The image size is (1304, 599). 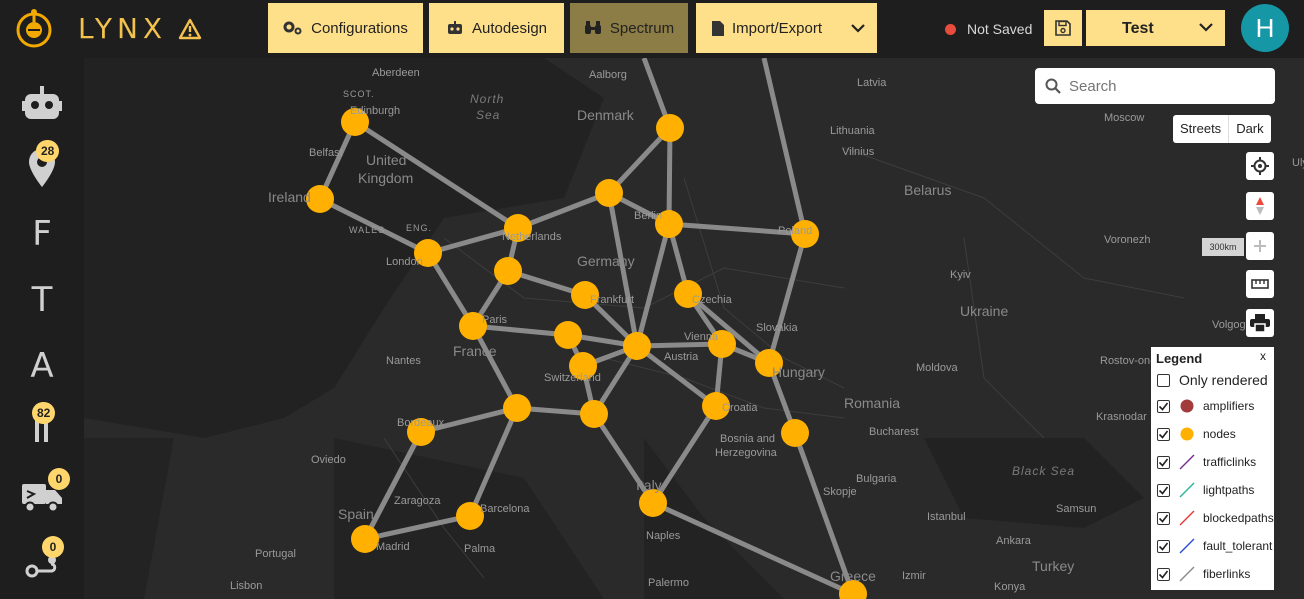 What do you see at coordinates (403, 361) in the screenshot?
I see `city-label-nantes: Nantes` at bounding box center [403, 361].